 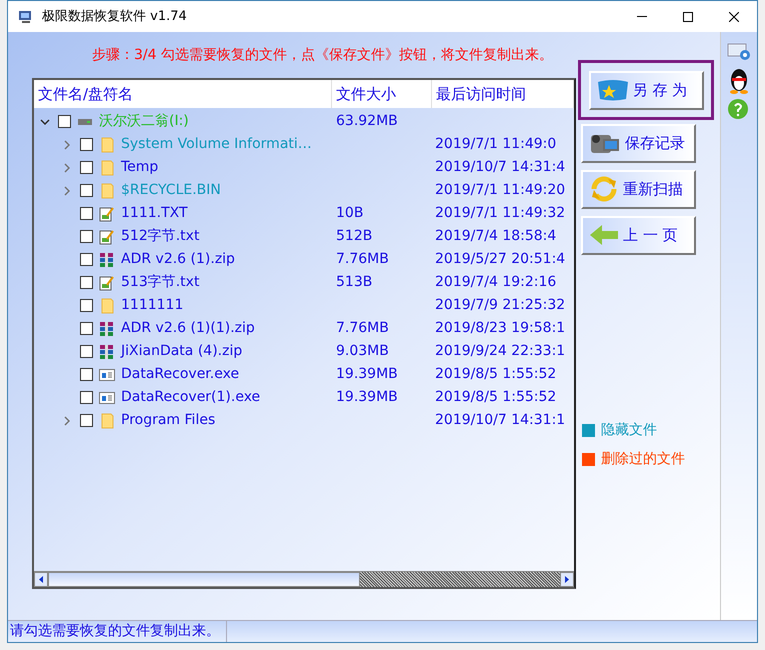 I want to click on maximize-icon, so click(x=688, y=17).